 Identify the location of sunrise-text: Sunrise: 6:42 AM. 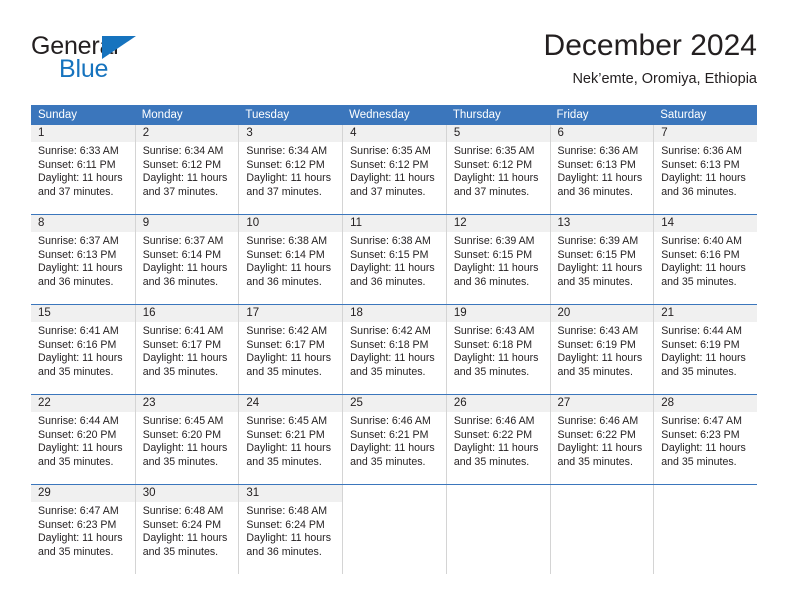
(390, 331).